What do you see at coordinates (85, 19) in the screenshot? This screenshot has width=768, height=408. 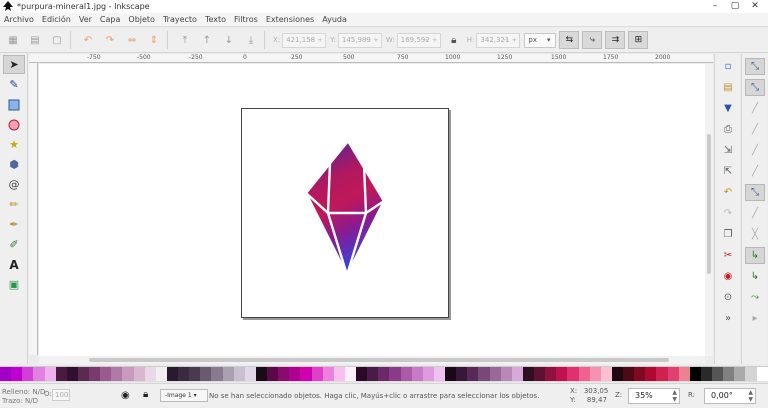 I see `menu-ver: Ver` at bounding box center [85, 19].